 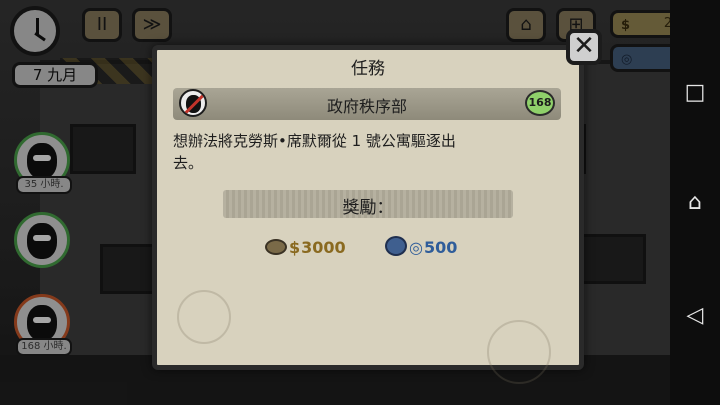 I want to click on close-button: ✕, so click(x=584, y=47).